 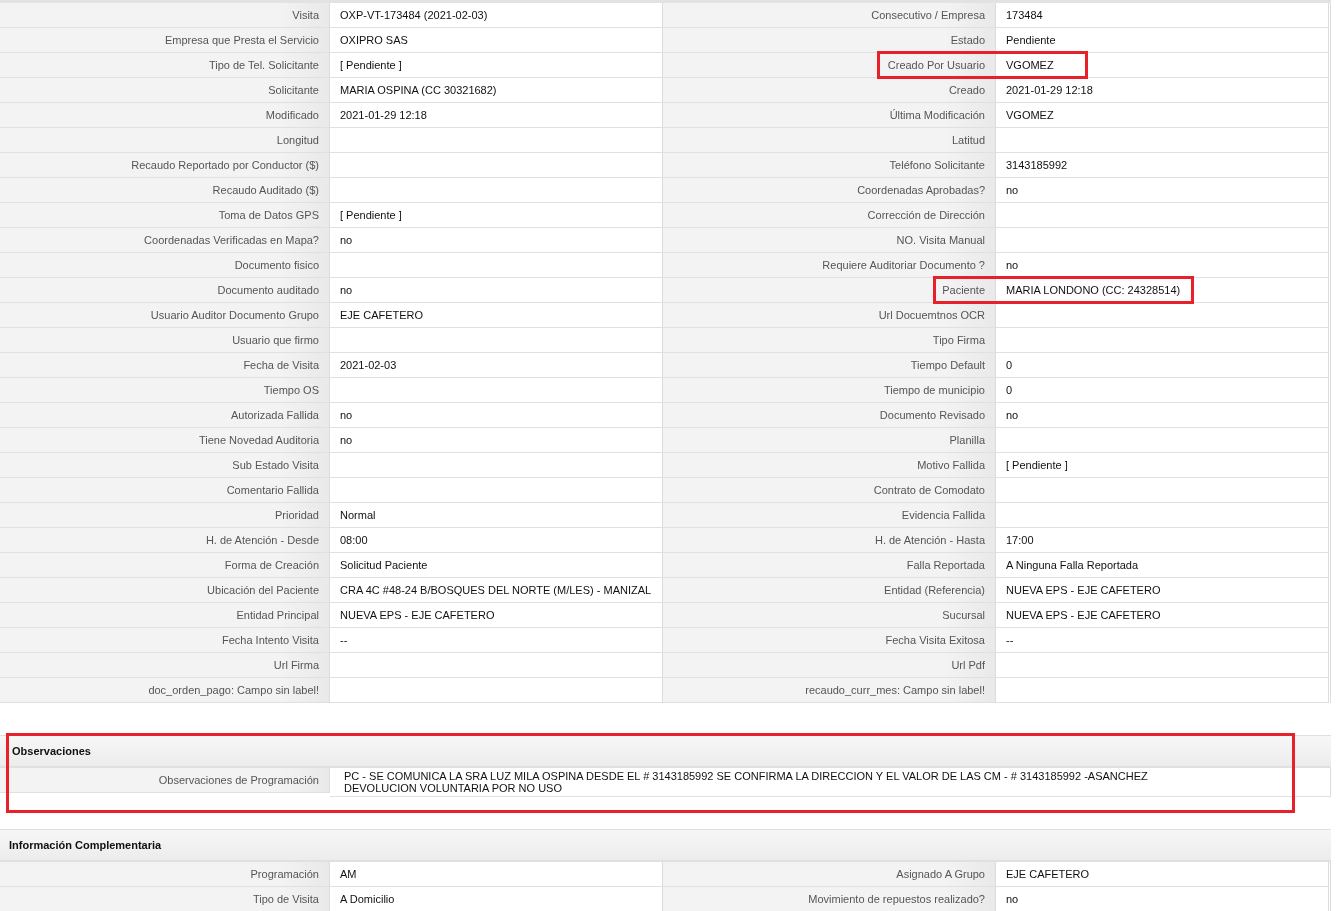 I want to click on field-label: Usuario que firmo, so click(x=165, y=340).